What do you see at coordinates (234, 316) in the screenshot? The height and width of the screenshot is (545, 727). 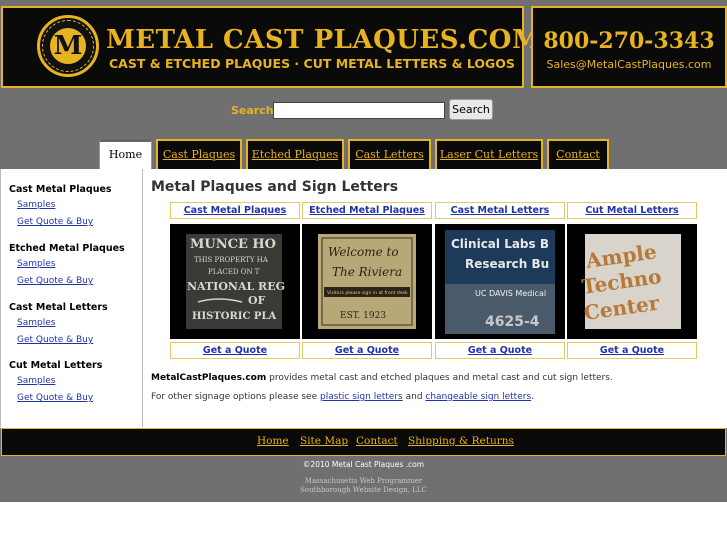 I see `cast-plaque-line-6: HISTORIC PLA` at bounding box center [234, 316].